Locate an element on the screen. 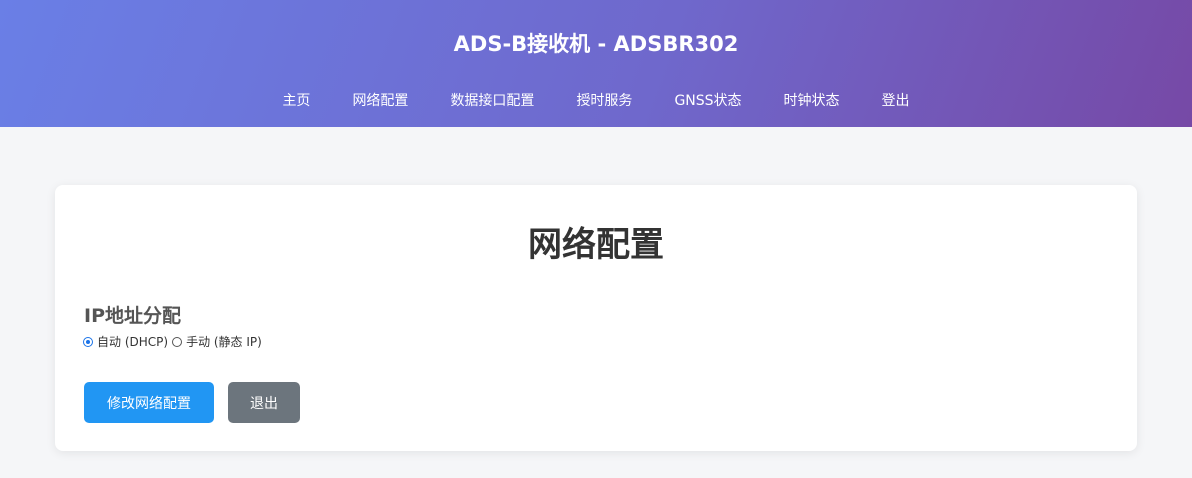 The image size is (1192, 478). radio-dhcp: 自动 (DHCP) is located at coordinates (125, 342).